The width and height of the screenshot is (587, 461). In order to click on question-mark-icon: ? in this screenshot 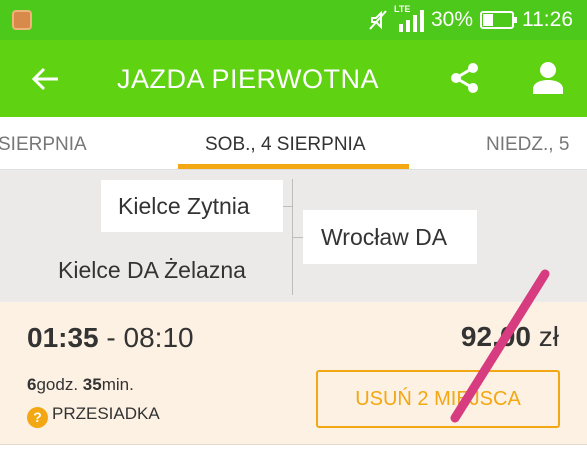, I will do `click(37, 417)`.